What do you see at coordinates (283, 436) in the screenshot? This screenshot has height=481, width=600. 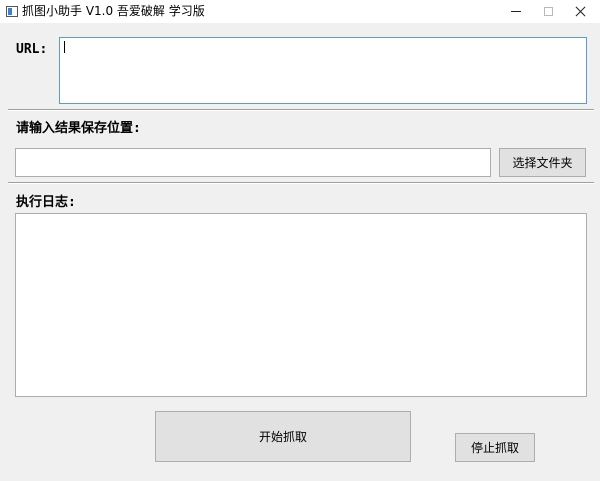 I see `start-capture-button: 开始抓取` at bounding box center [283, 436].